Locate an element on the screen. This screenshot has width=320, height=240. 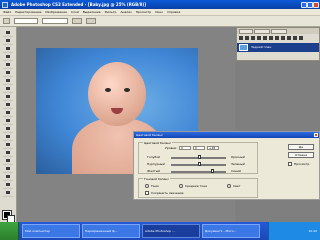
lasso-tool is located at coordinates (8, 49).